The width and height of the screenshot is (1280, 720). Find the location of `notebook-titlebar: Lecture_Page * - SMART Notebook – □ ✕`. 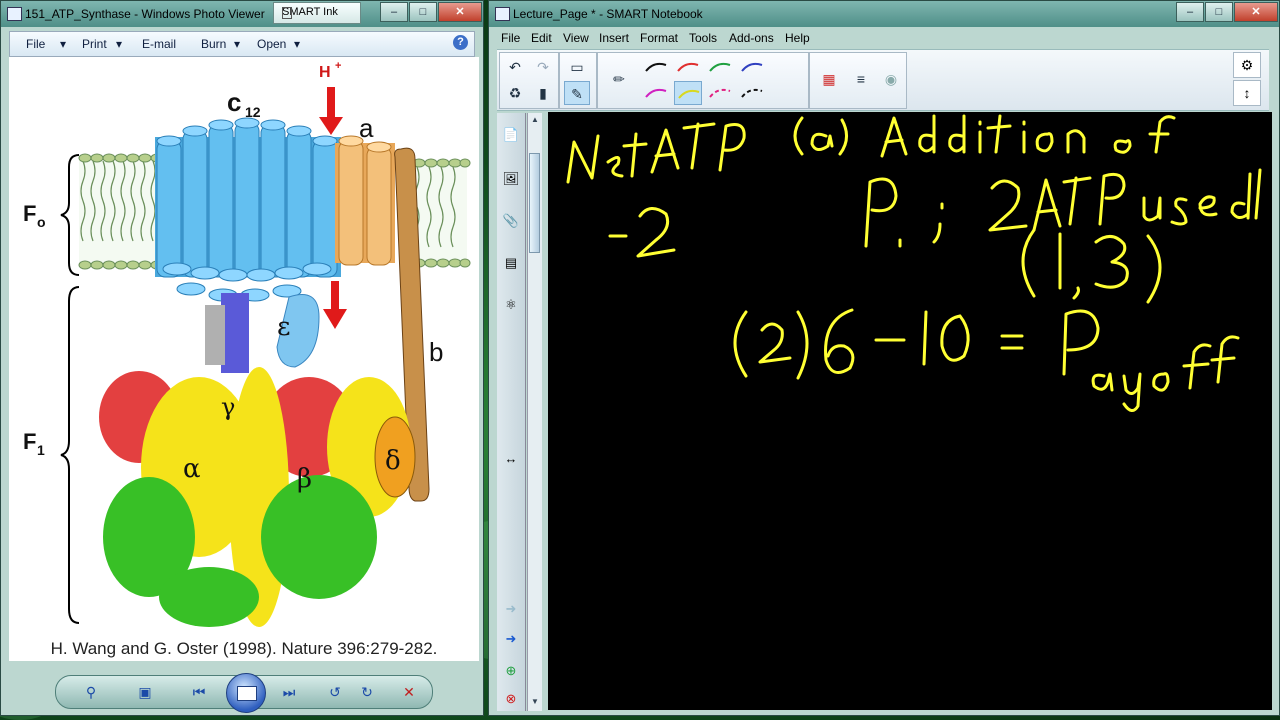

notebook-titlebar: Lecture_Page * - SMART Notebook – □ ✕ is located at coordinates (884, 14).